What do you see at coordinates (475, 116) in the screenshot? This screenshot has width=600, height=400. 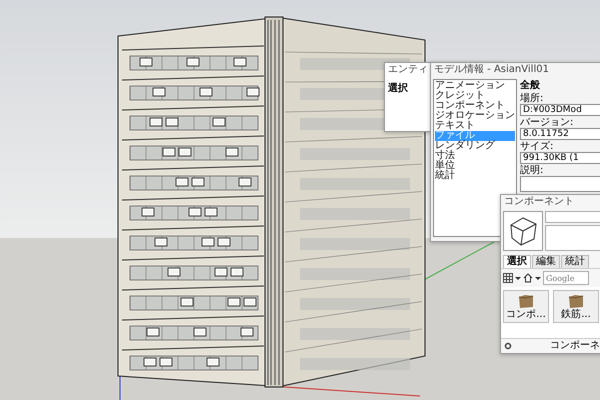 I see `sidebar-item: ジオロケーション` at bounding box center [475, 116].